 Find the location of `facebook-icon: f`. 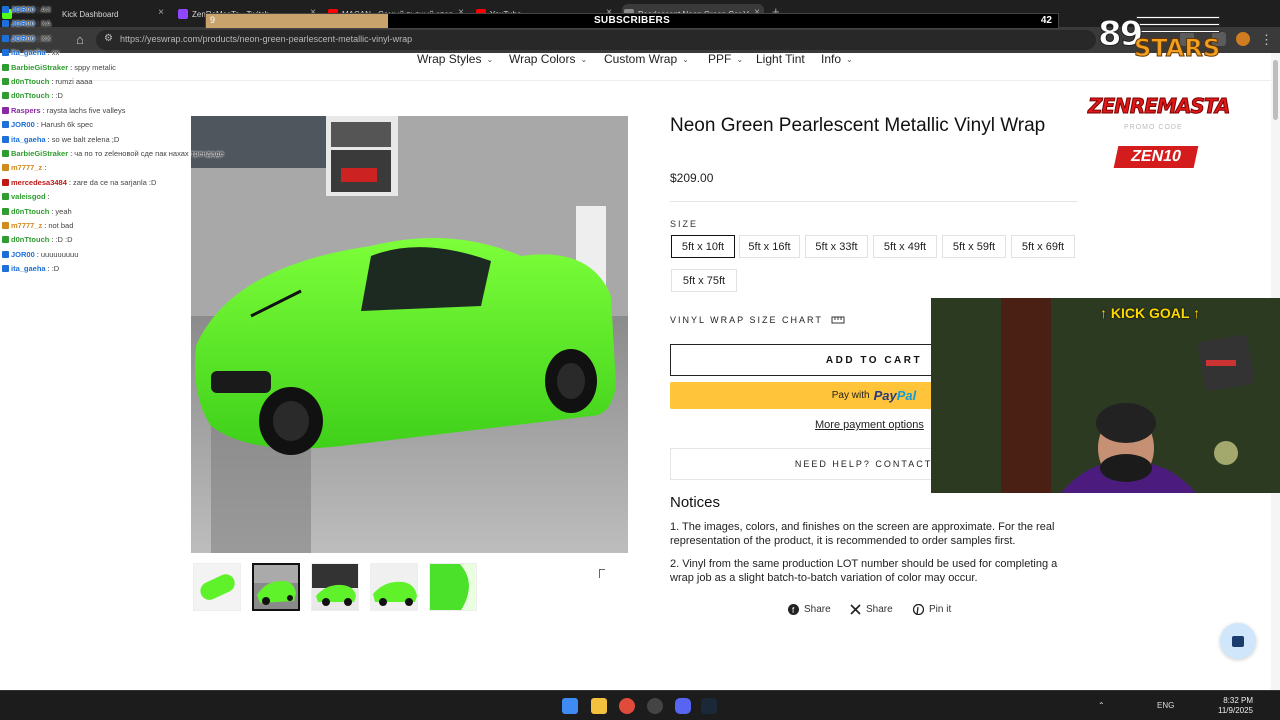

facebook-icon: f is located at coordinates (793, 609).